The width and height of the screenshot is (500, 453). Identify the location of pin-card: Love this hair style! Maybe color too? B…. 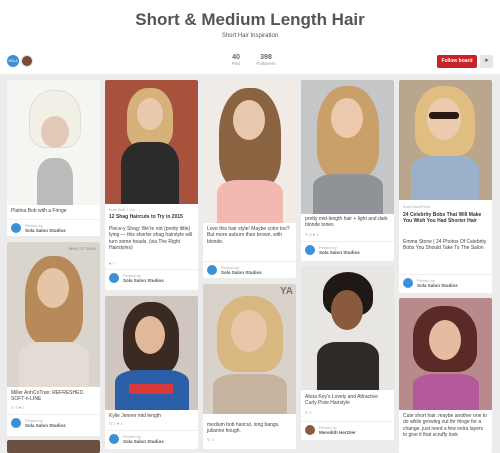
(249, 179).